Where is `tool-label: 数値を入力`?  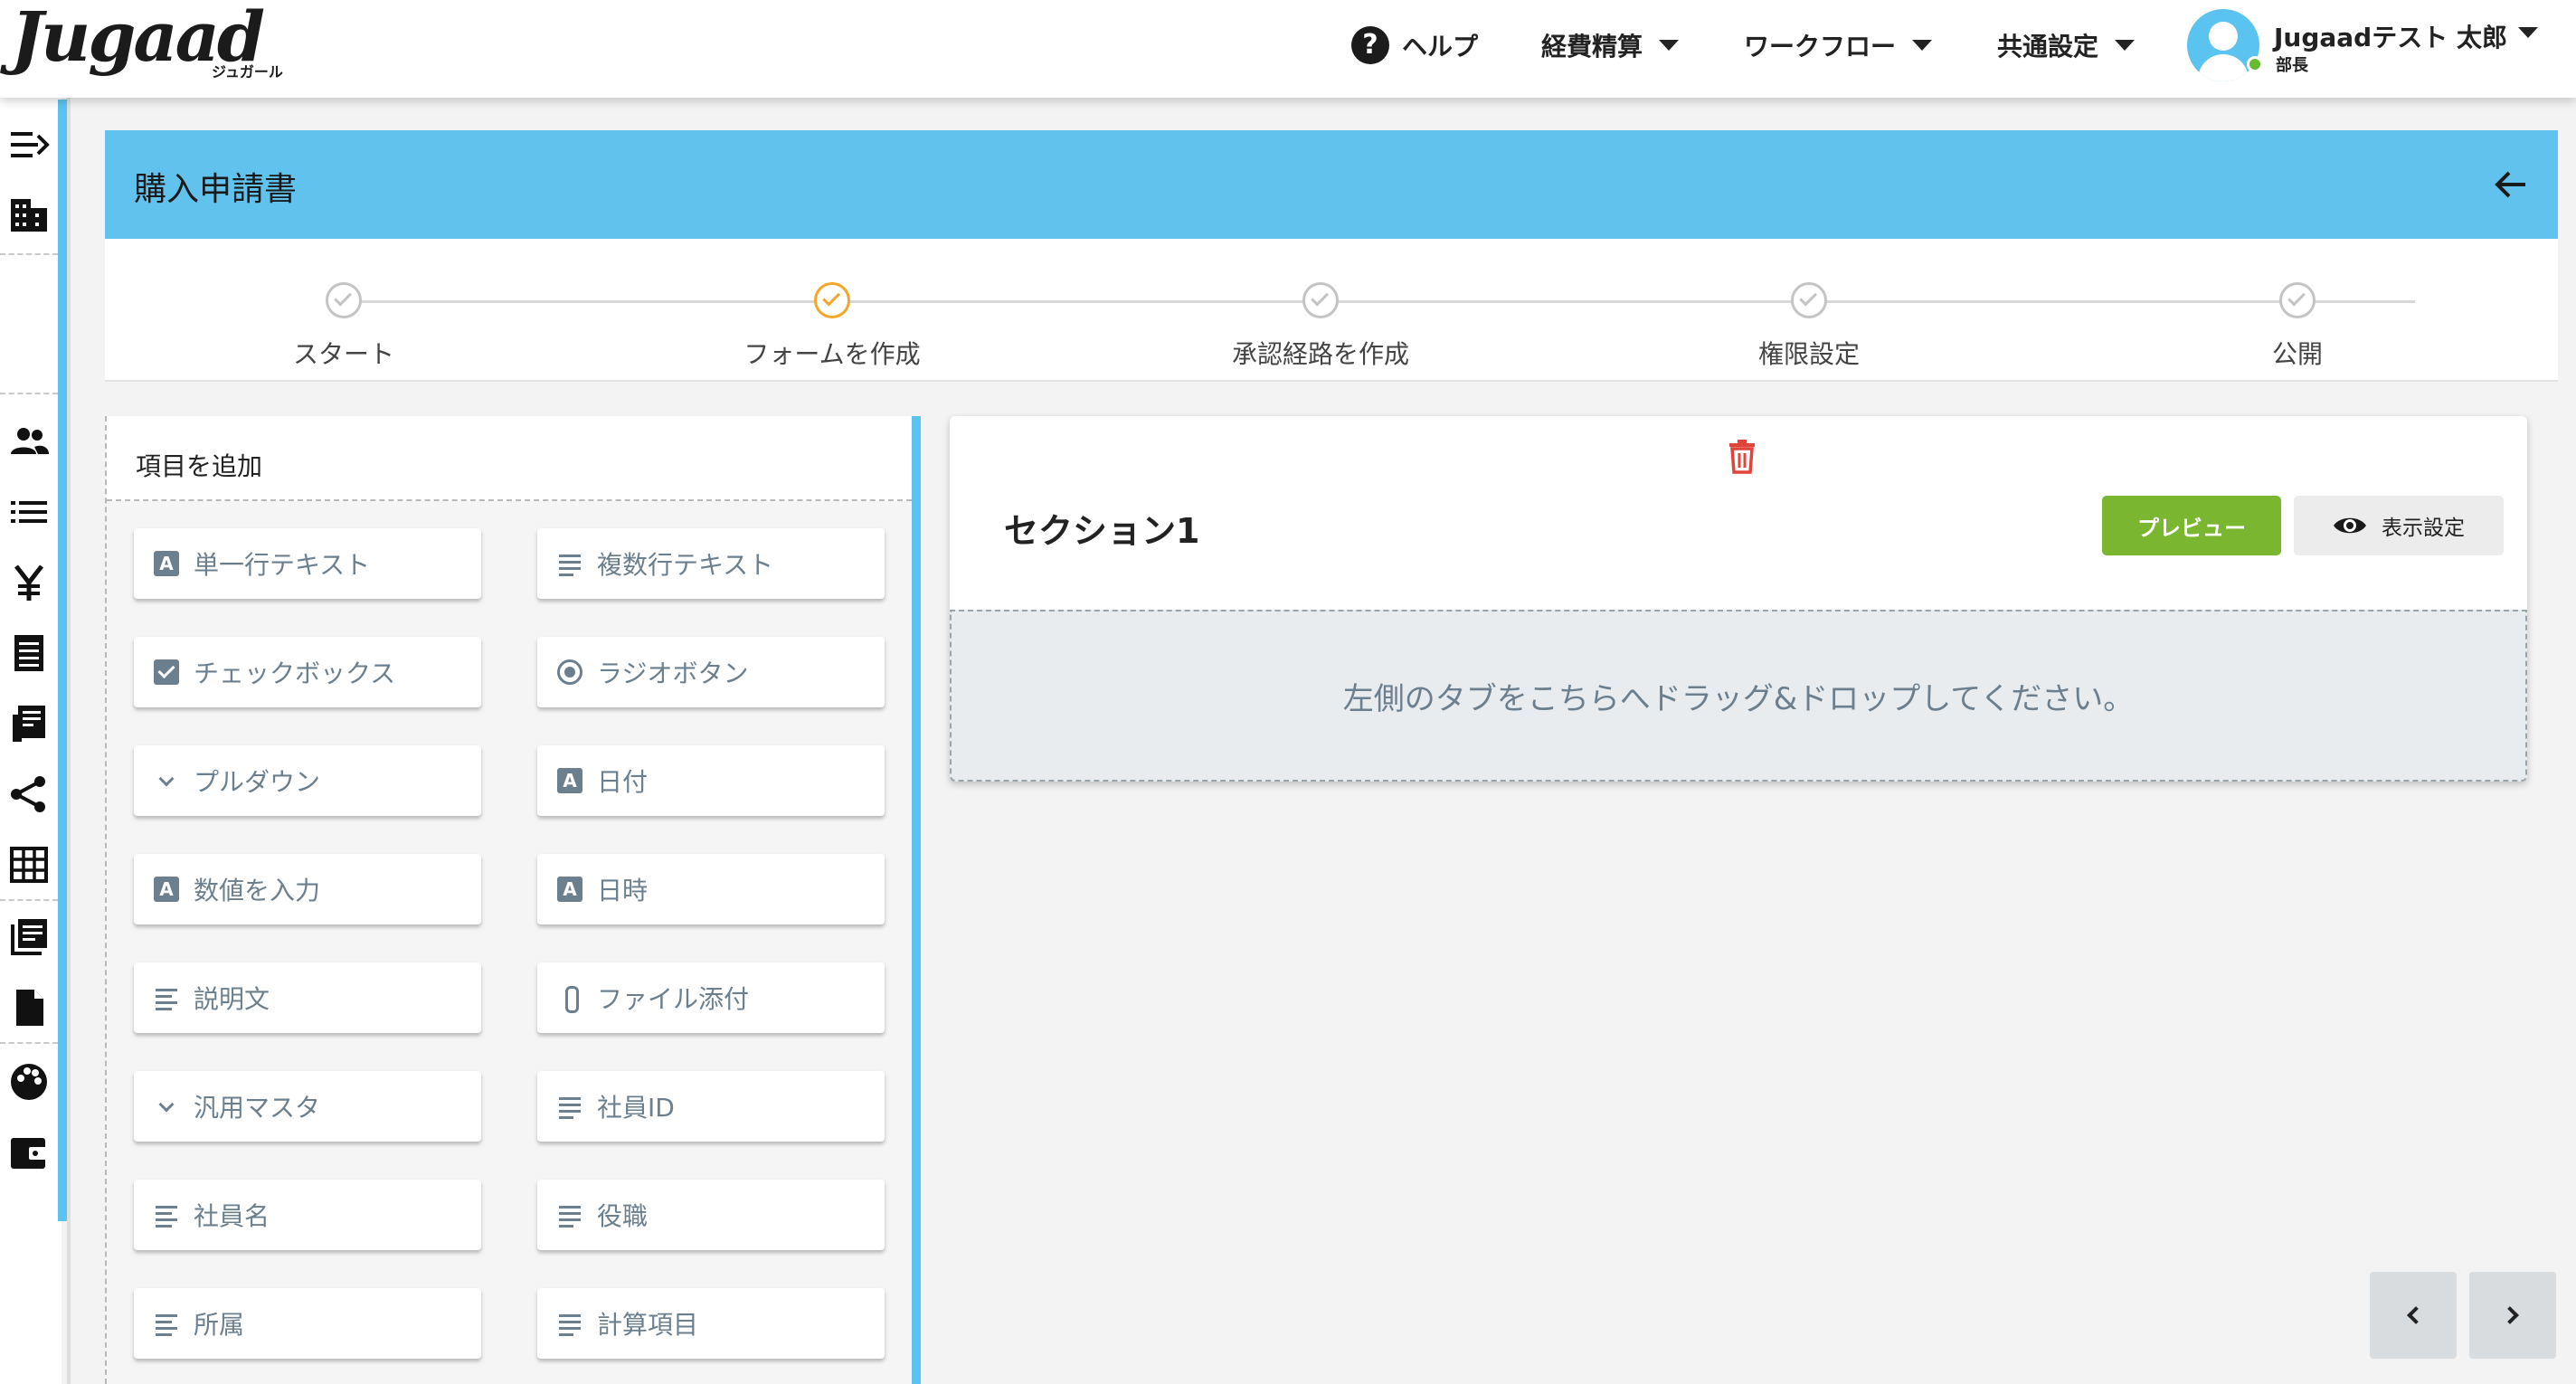 tool-label: 数値を入力 is located at coordinates (257, 890).